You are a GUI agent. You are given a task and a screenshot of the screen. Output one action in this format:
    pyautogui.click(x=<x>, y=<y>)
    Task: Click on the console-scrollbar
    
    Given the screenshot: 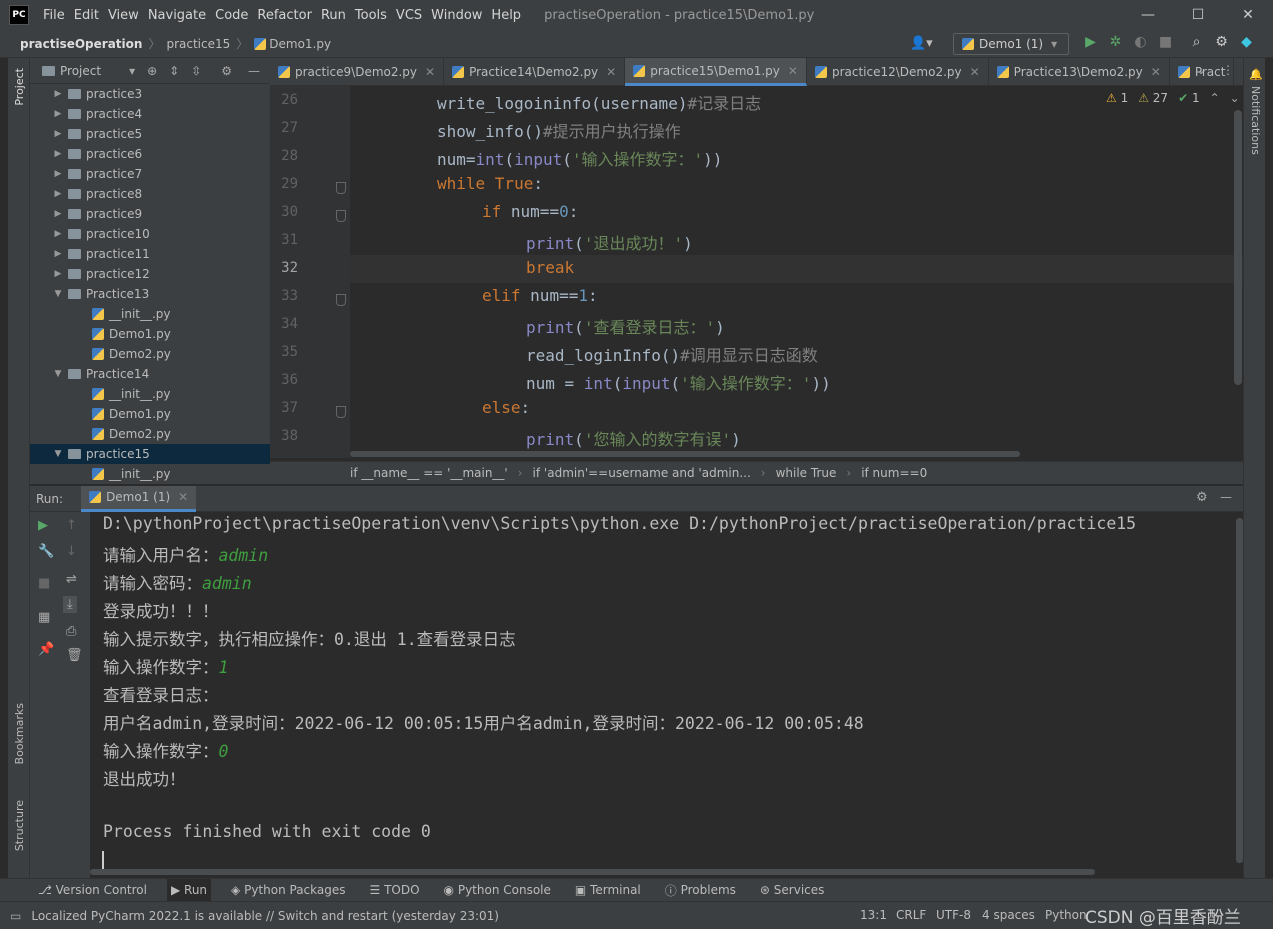 What is the action you would take?
    pyautogui.click(x=1239, y=690)
    